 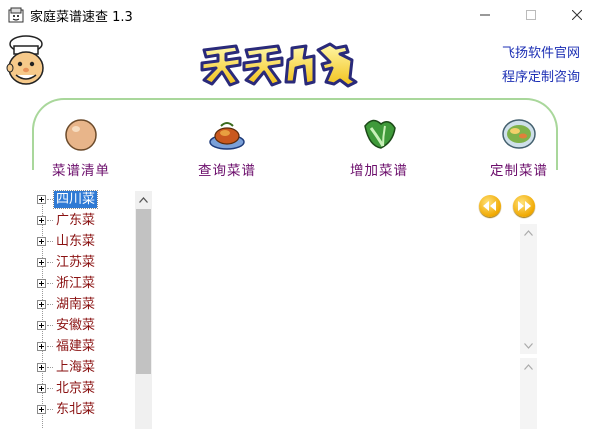 What do you see at coordinates (76, 262) in the screenshot?
I see `tree-item-label: 江苏菜` at bounding box center [76, 262].